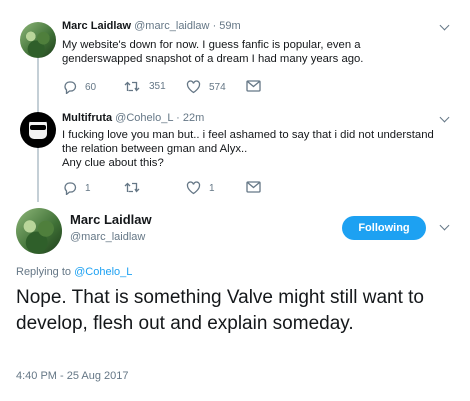  What do you see at coordinates (88, 188) in the screenshot?
I see `reply-count: 1` at bounding box center [88, 188].